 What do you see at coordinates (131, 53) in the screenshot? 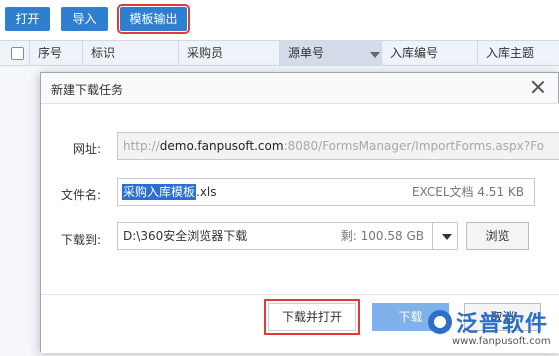
I see `column-header-id: 标识` at bounding box center [131, 53].